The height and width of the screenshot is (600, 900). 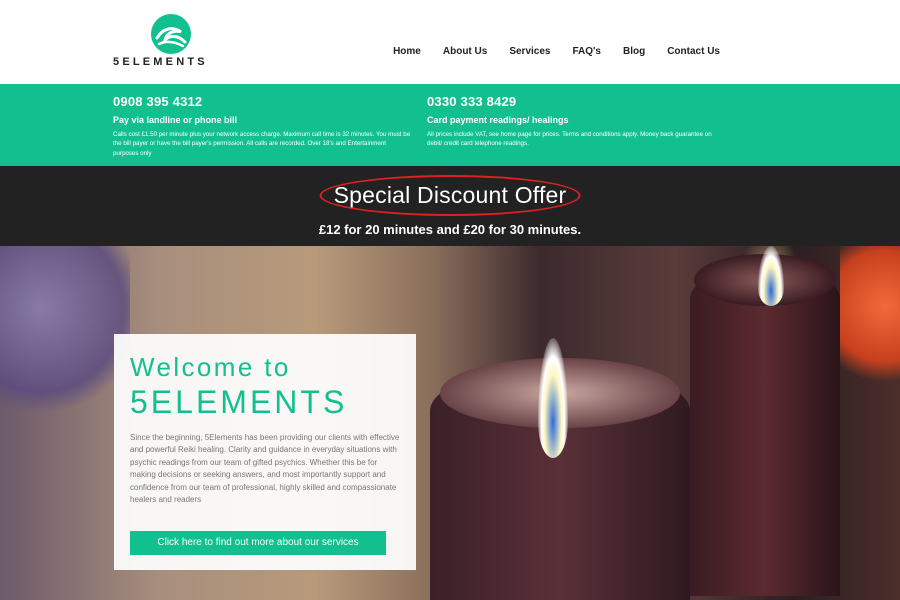 I want to click on candle-right, so click(x=765, y=431).